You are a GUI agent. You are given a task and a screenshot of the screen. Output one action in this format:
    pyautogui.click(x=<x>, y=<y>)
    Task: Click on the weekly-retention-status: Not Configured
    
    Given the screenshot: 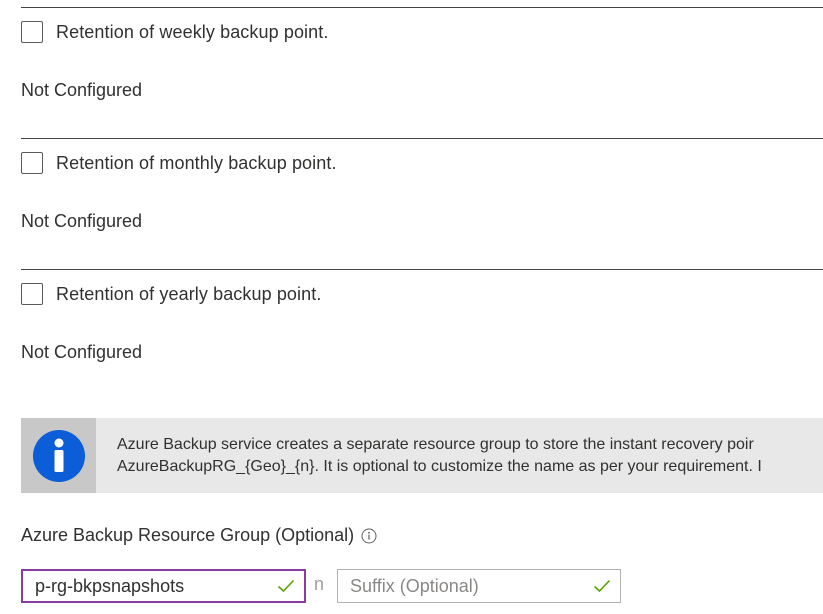 What is the action you would take?
    pyautogui.click(x=82, y=90)
    